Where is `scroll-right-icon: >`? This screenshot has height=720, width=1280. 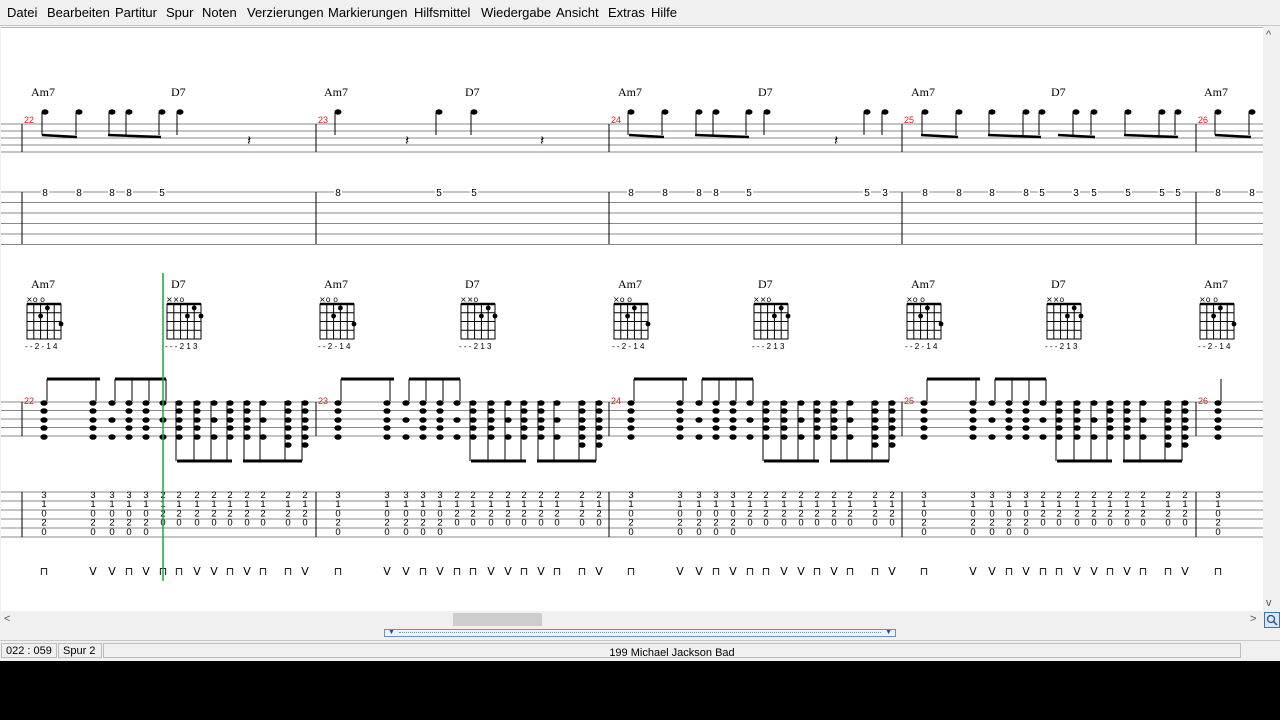 scroll-right-icon: > is located at coordinates (1253, 619).